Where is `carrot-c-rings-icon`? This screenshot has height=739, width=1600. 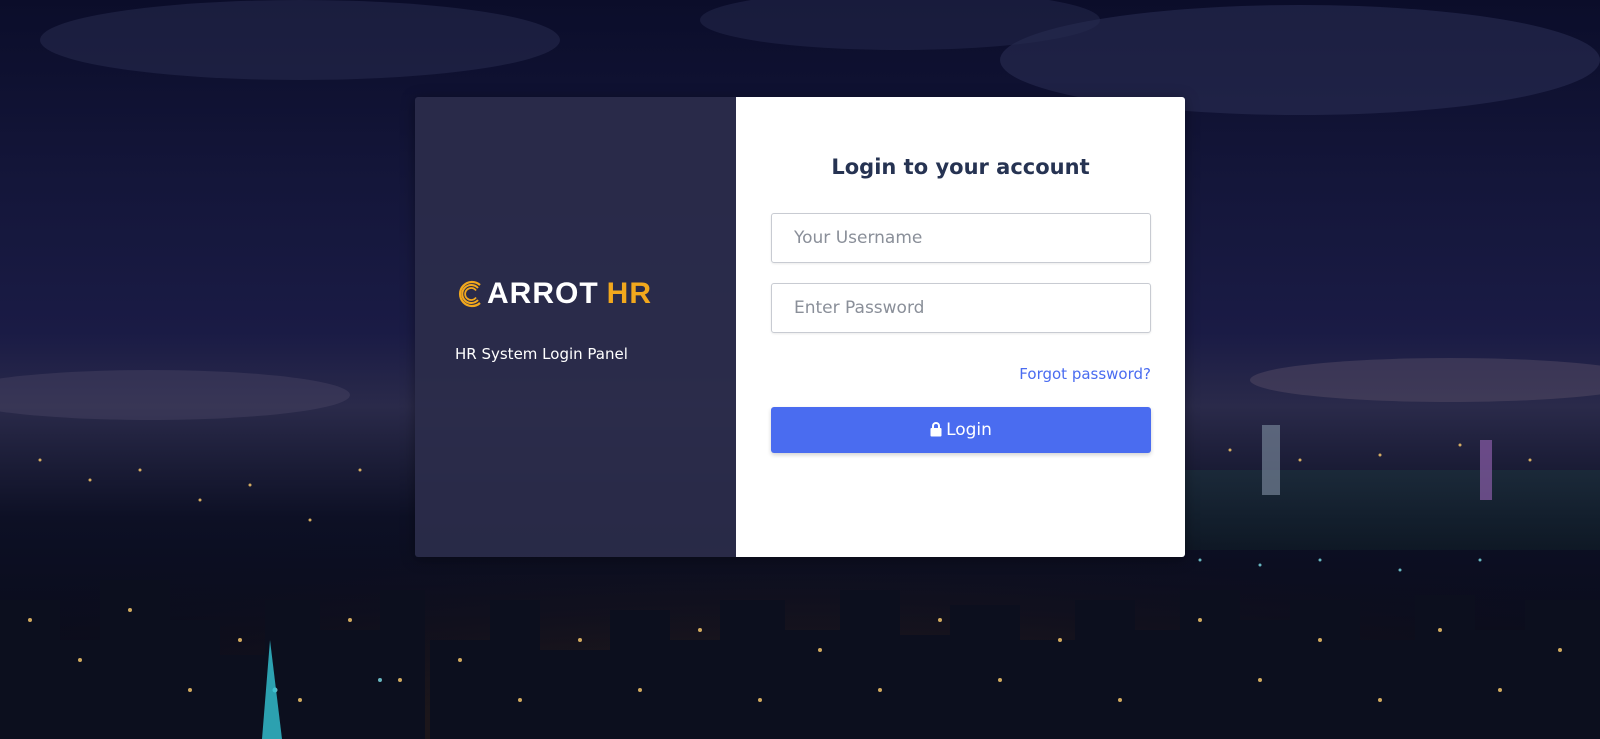 carrot-c-rings-icon is located at coordinates (470, 294).